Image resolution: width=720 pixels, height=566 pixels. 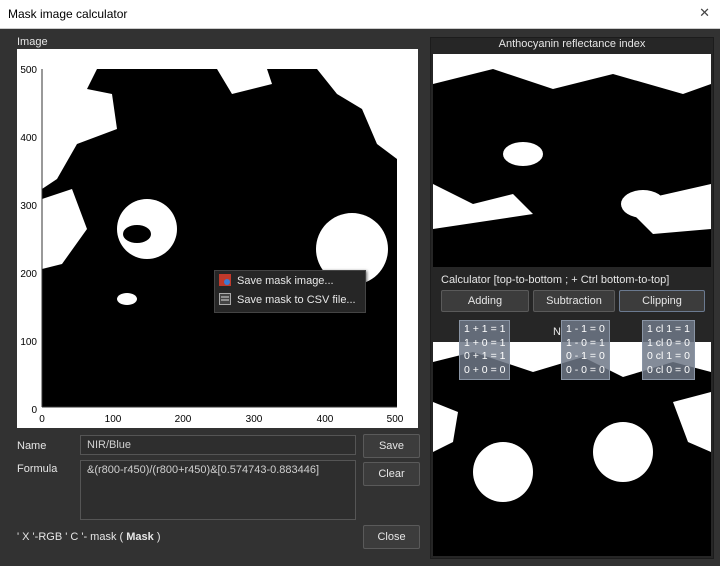 What do you see at coordinates (391, 446) in the screenshot?
I see `save-button: Save` at bounding box center [391, 446].